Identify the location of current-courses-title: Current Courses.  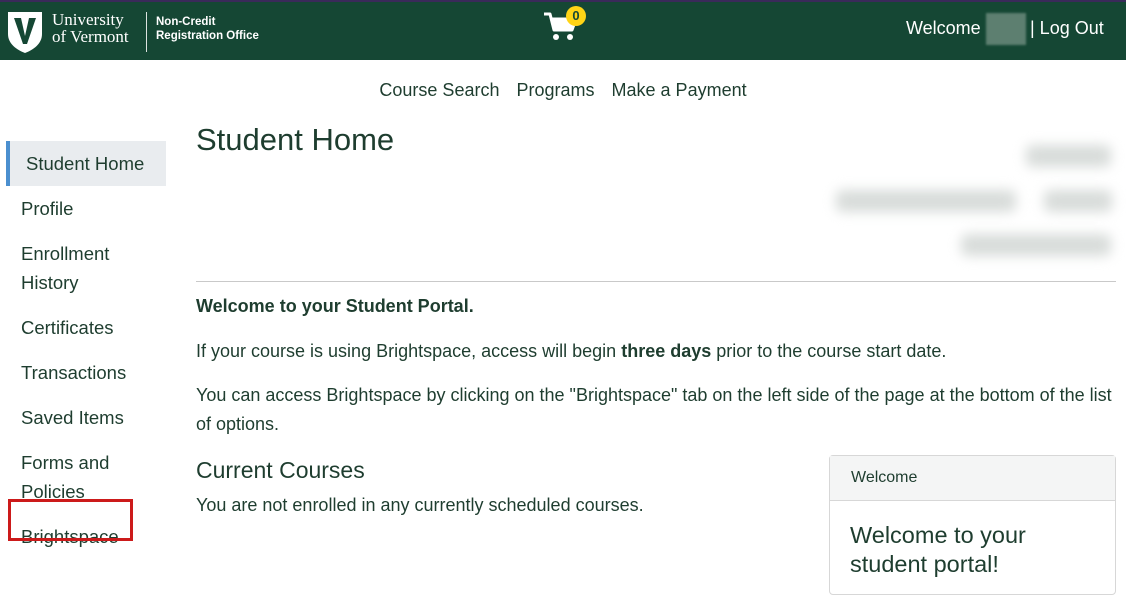
(280, 470).